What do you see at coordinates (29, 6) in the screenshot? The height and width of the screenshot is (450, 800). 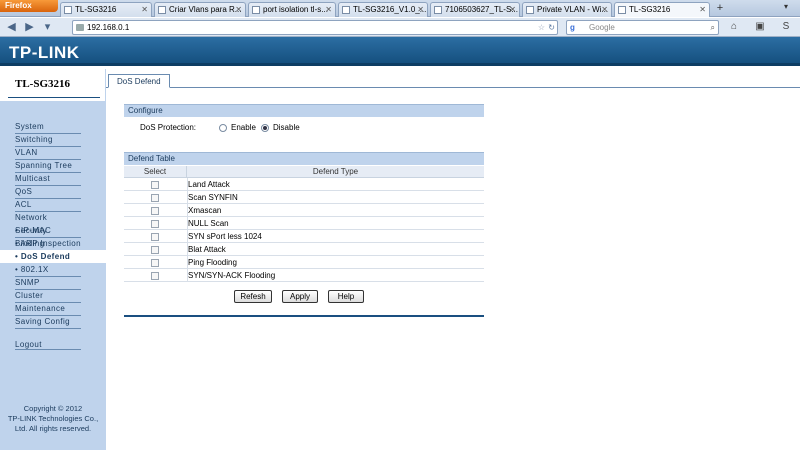 I see `firefox-menu-button: Firefox` at bounding box center [29, 6].